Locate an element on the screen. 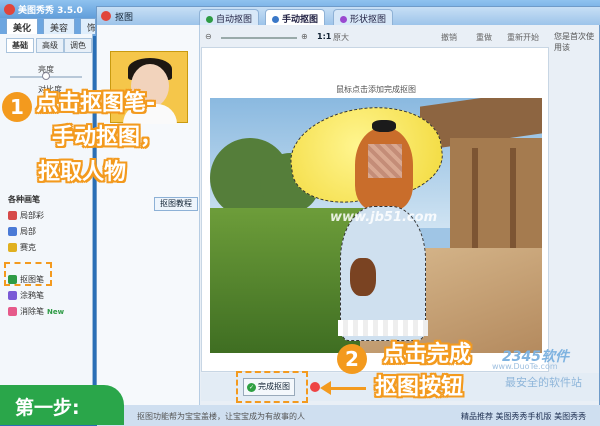  photo-bear-print is located at coordinates (363, 277).